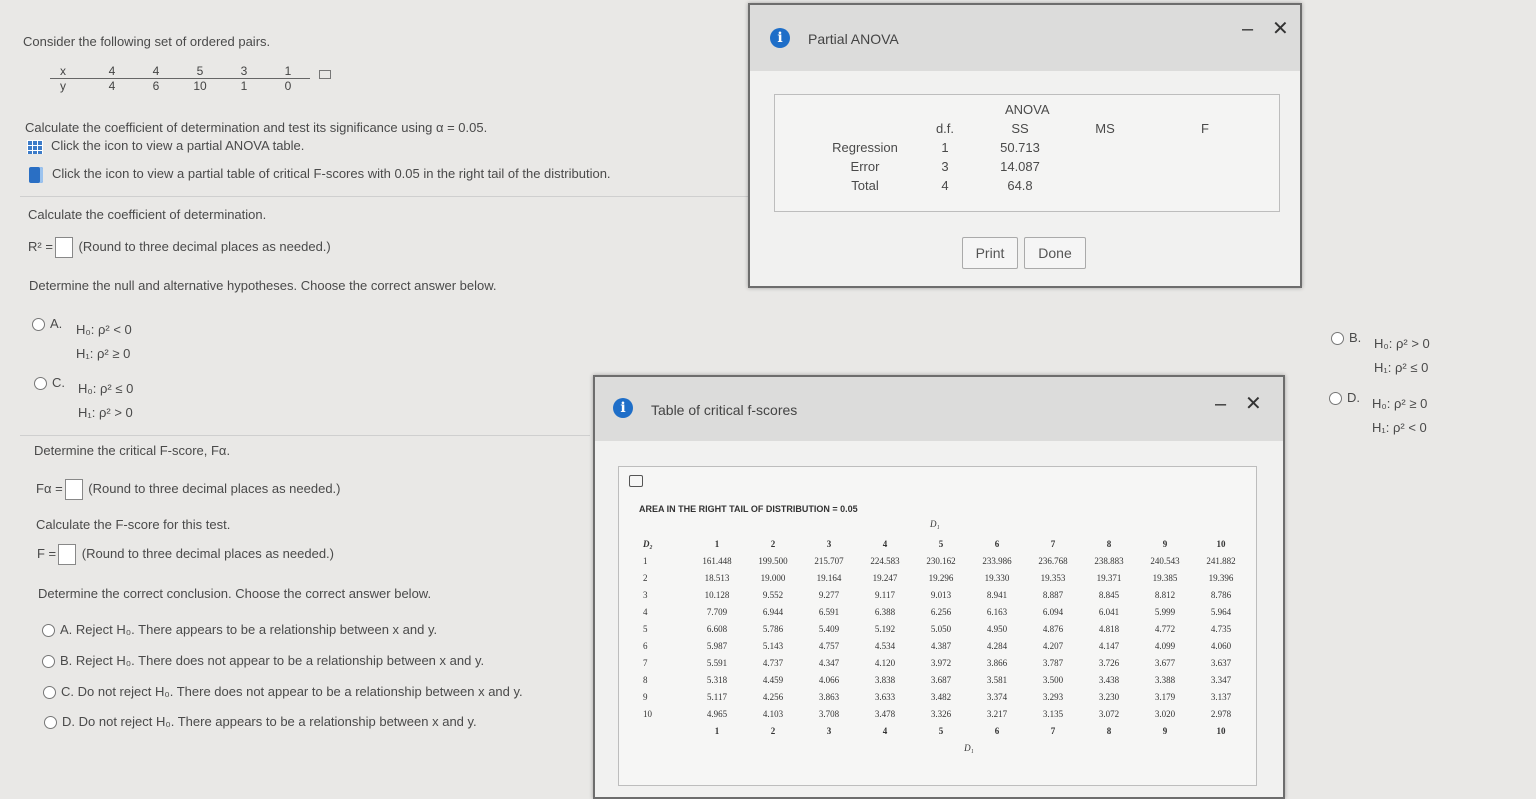  What do you see at coordinates (829, 730) in the screenshot?
I see `column-footer: 3` at bounding box center [829, 730].